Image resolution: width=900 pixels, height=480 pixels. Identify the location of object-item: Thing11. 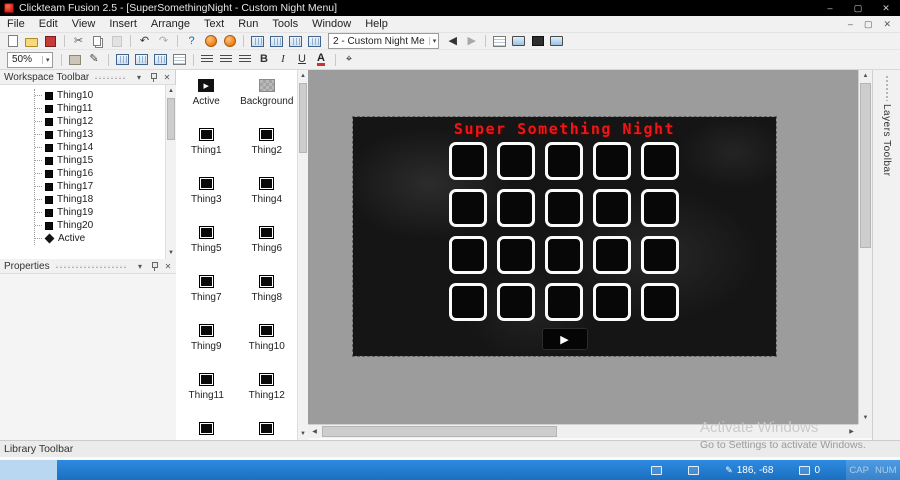
(206, 392).